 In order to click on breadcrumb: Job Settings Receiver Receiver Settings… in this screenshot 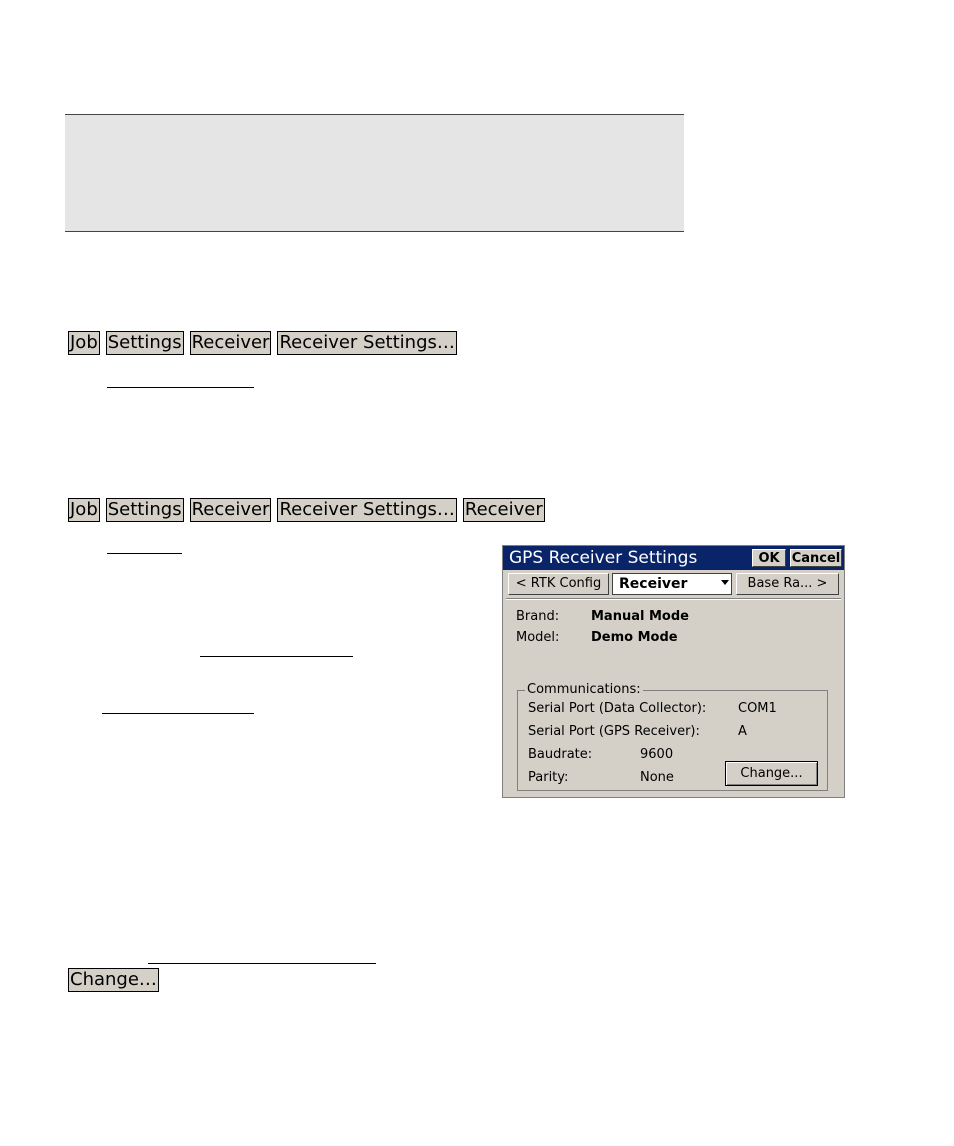, I will do `click(262, 343)`.